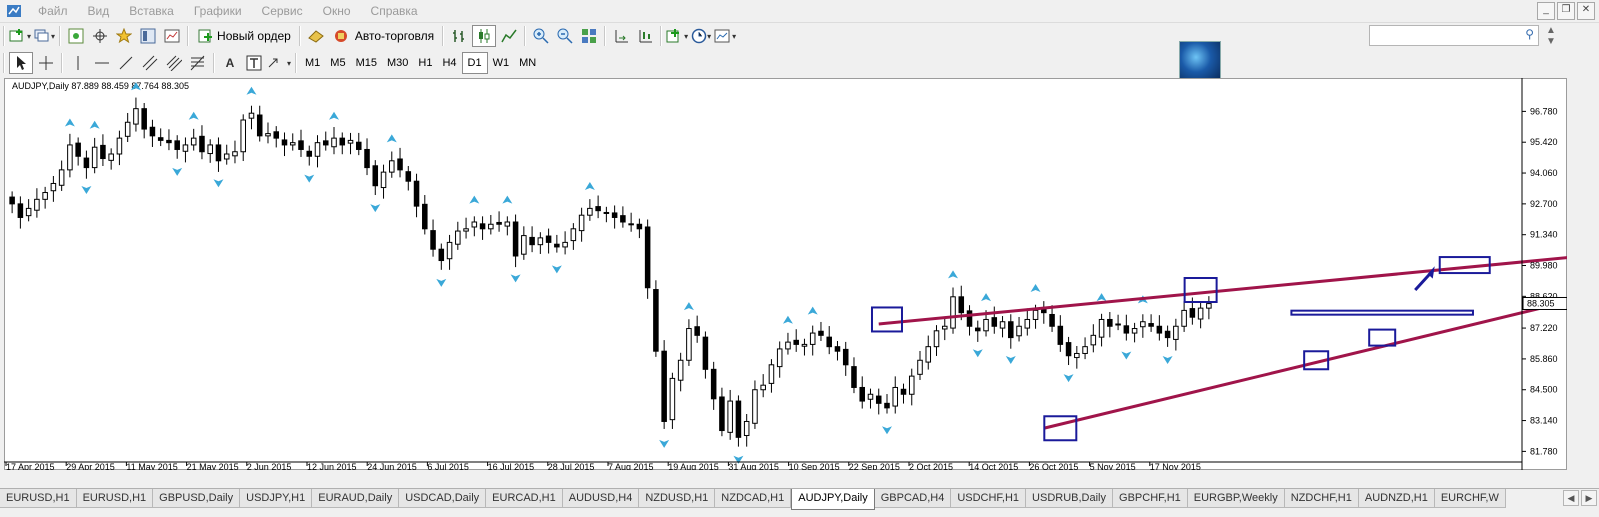  I want to click on trendline-icon, so click(126, 63).